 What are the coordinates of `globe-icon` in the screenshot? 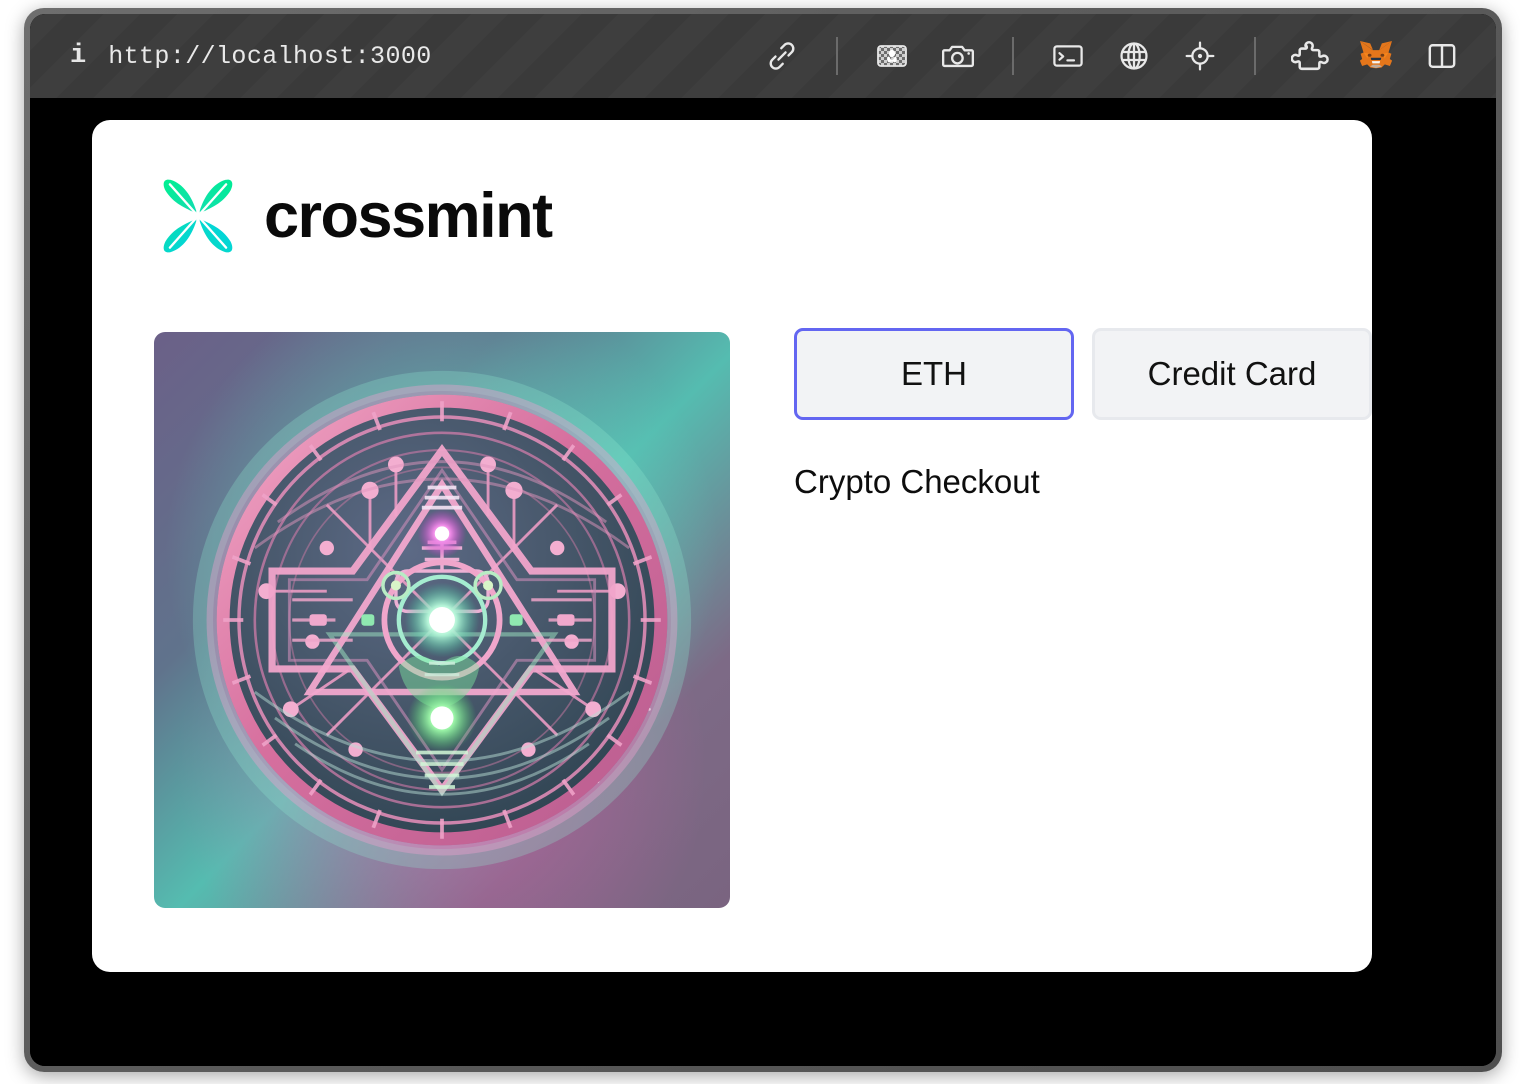 It's located at (1134, 56).